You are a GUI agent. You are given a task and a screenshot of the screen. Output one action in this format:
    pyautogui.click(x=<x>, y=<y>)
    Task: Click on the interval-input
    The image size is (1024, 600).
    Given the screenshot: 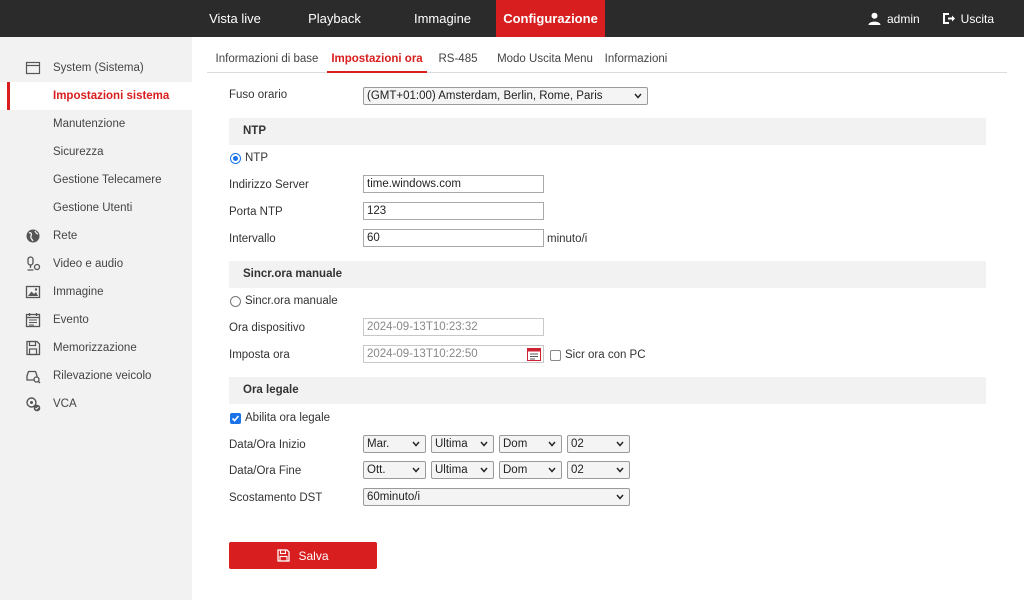 What is the action you would take?
    pyautogui.click(x=453, y=238)
    